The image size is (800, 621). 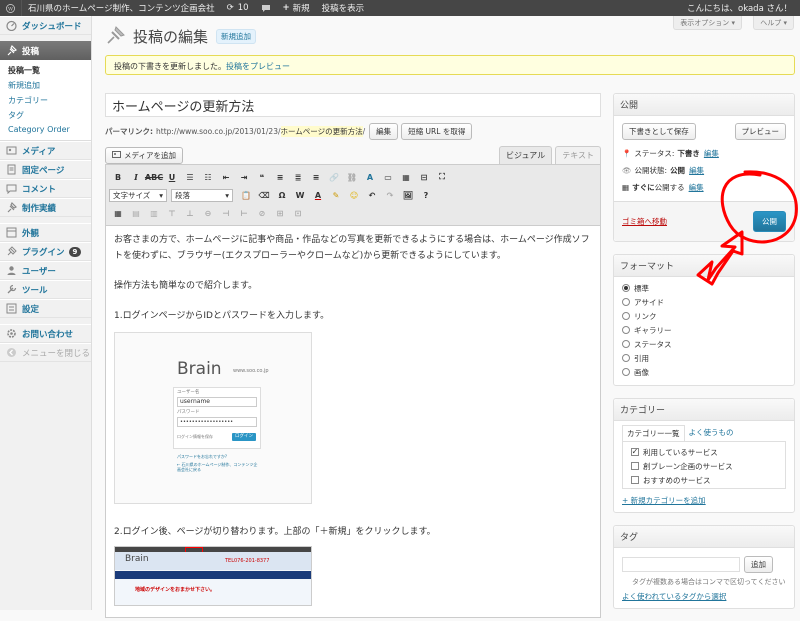 I want to click on align-left-icon: ≡, so click(x=280, y=177).